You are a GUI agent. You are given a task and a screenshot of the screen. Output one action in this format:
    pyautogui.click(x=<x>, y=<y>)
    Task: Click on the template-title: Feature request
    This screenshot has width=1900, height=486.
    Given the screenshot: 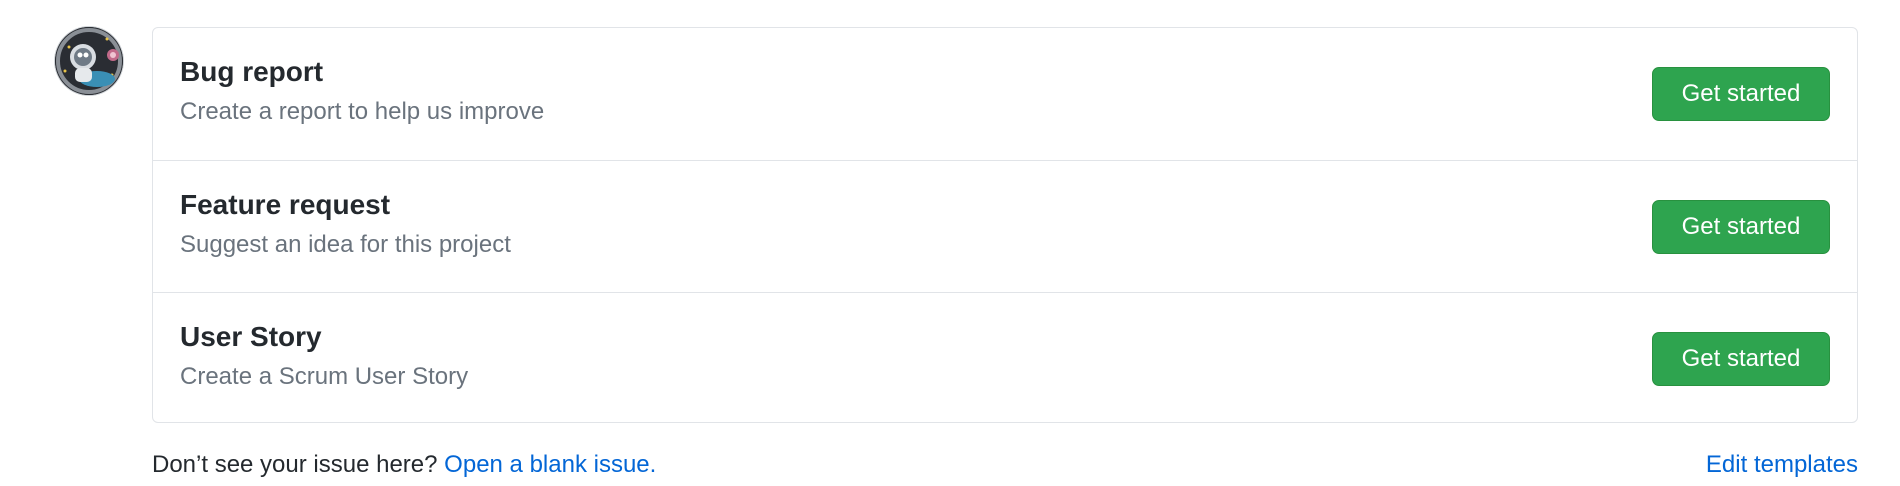 What is the action you would take?
    pyautogui.click(x=285, y=204)
    